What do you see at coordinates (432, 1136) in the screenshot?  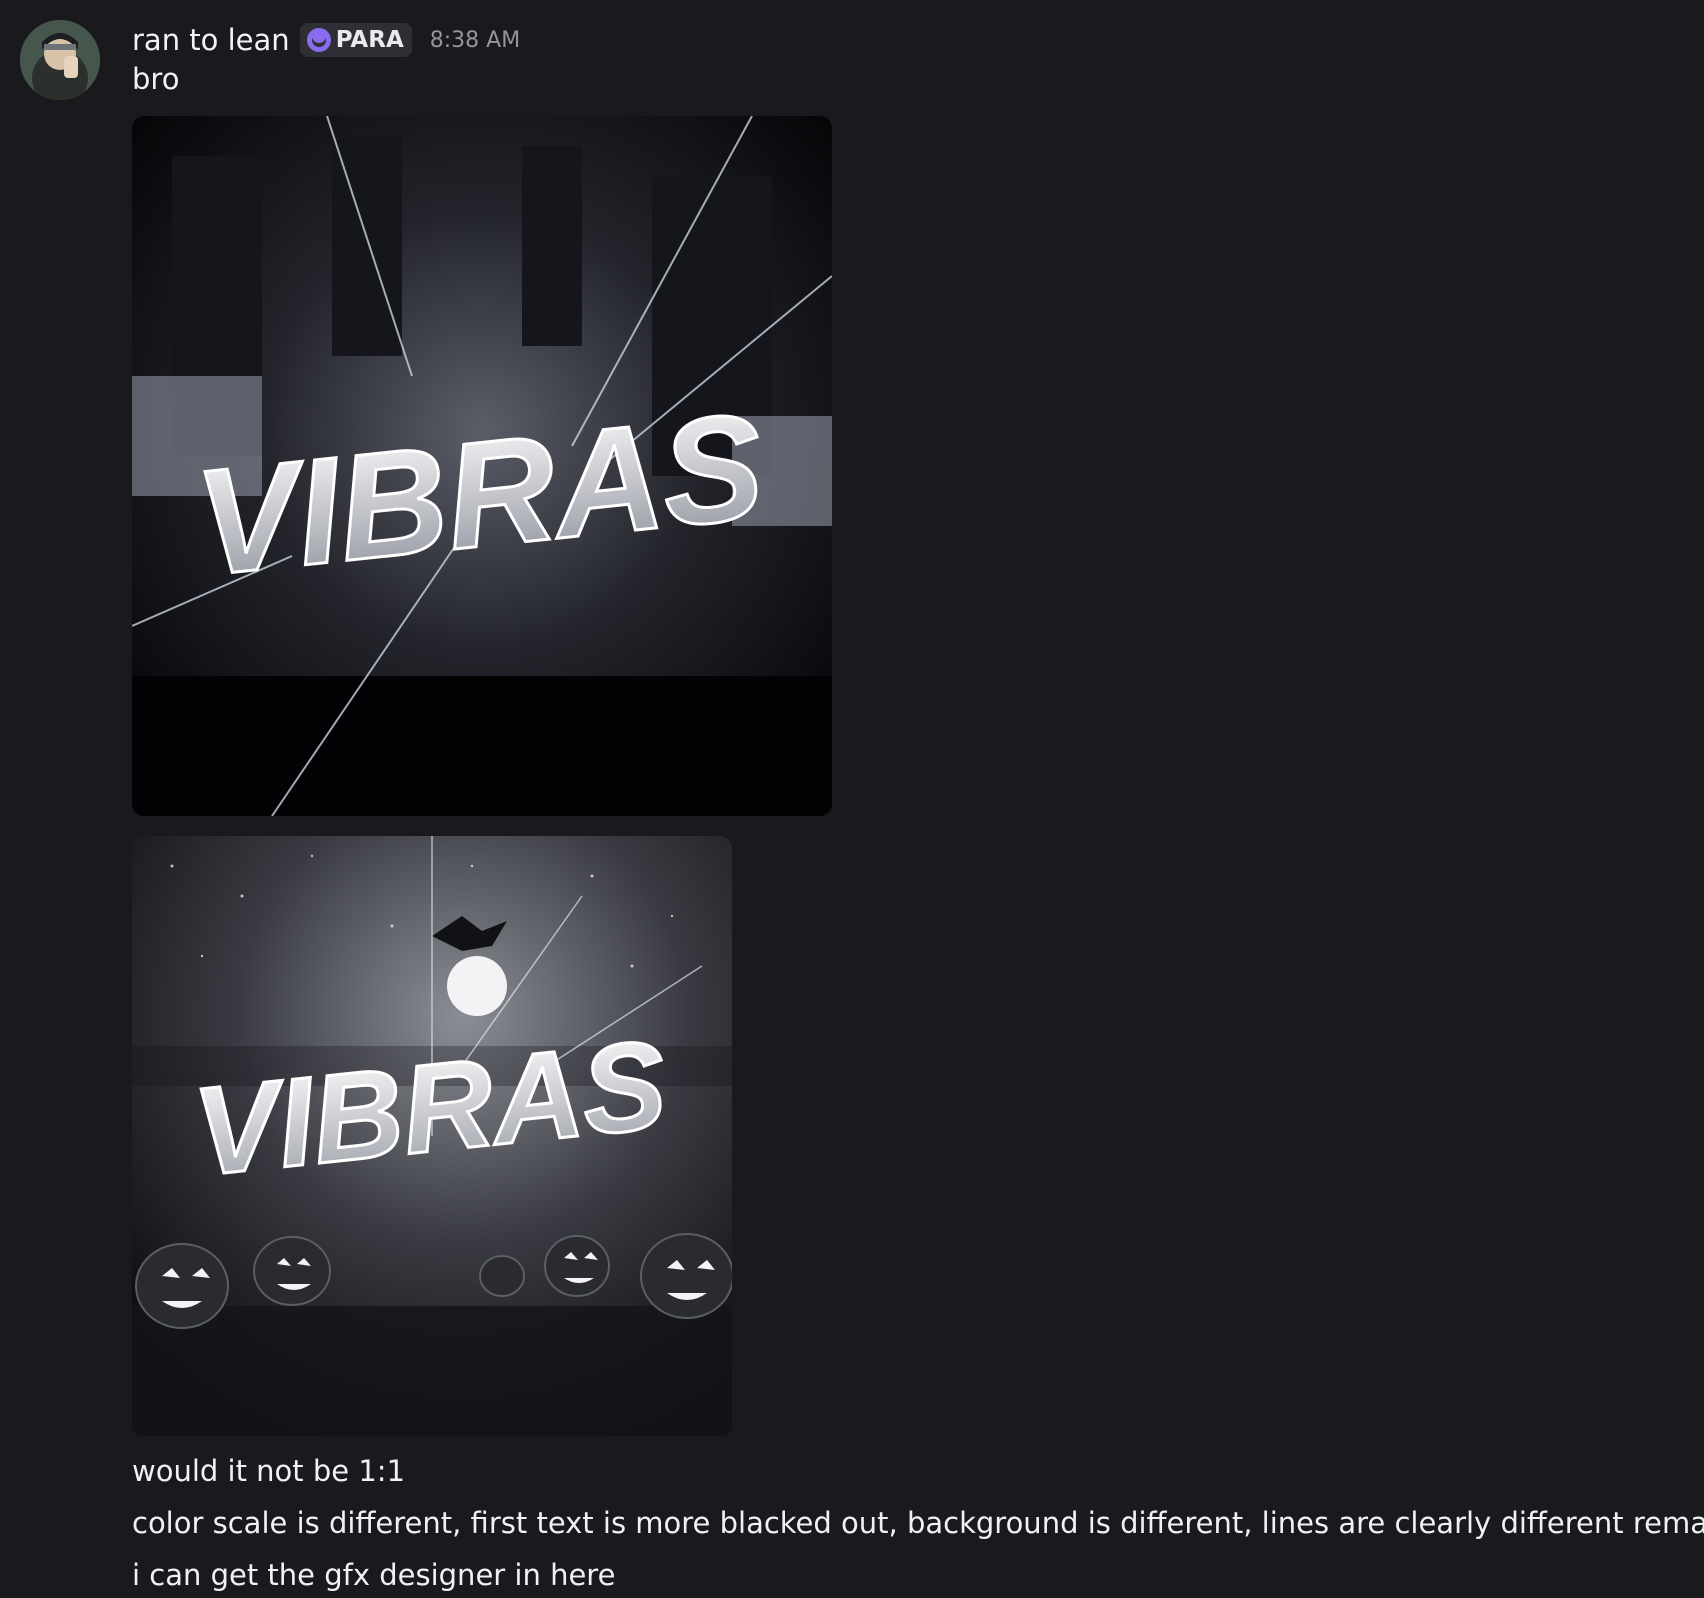 I see `image-attachment-2: VIBRAS` at bounding box center [432, 1136].